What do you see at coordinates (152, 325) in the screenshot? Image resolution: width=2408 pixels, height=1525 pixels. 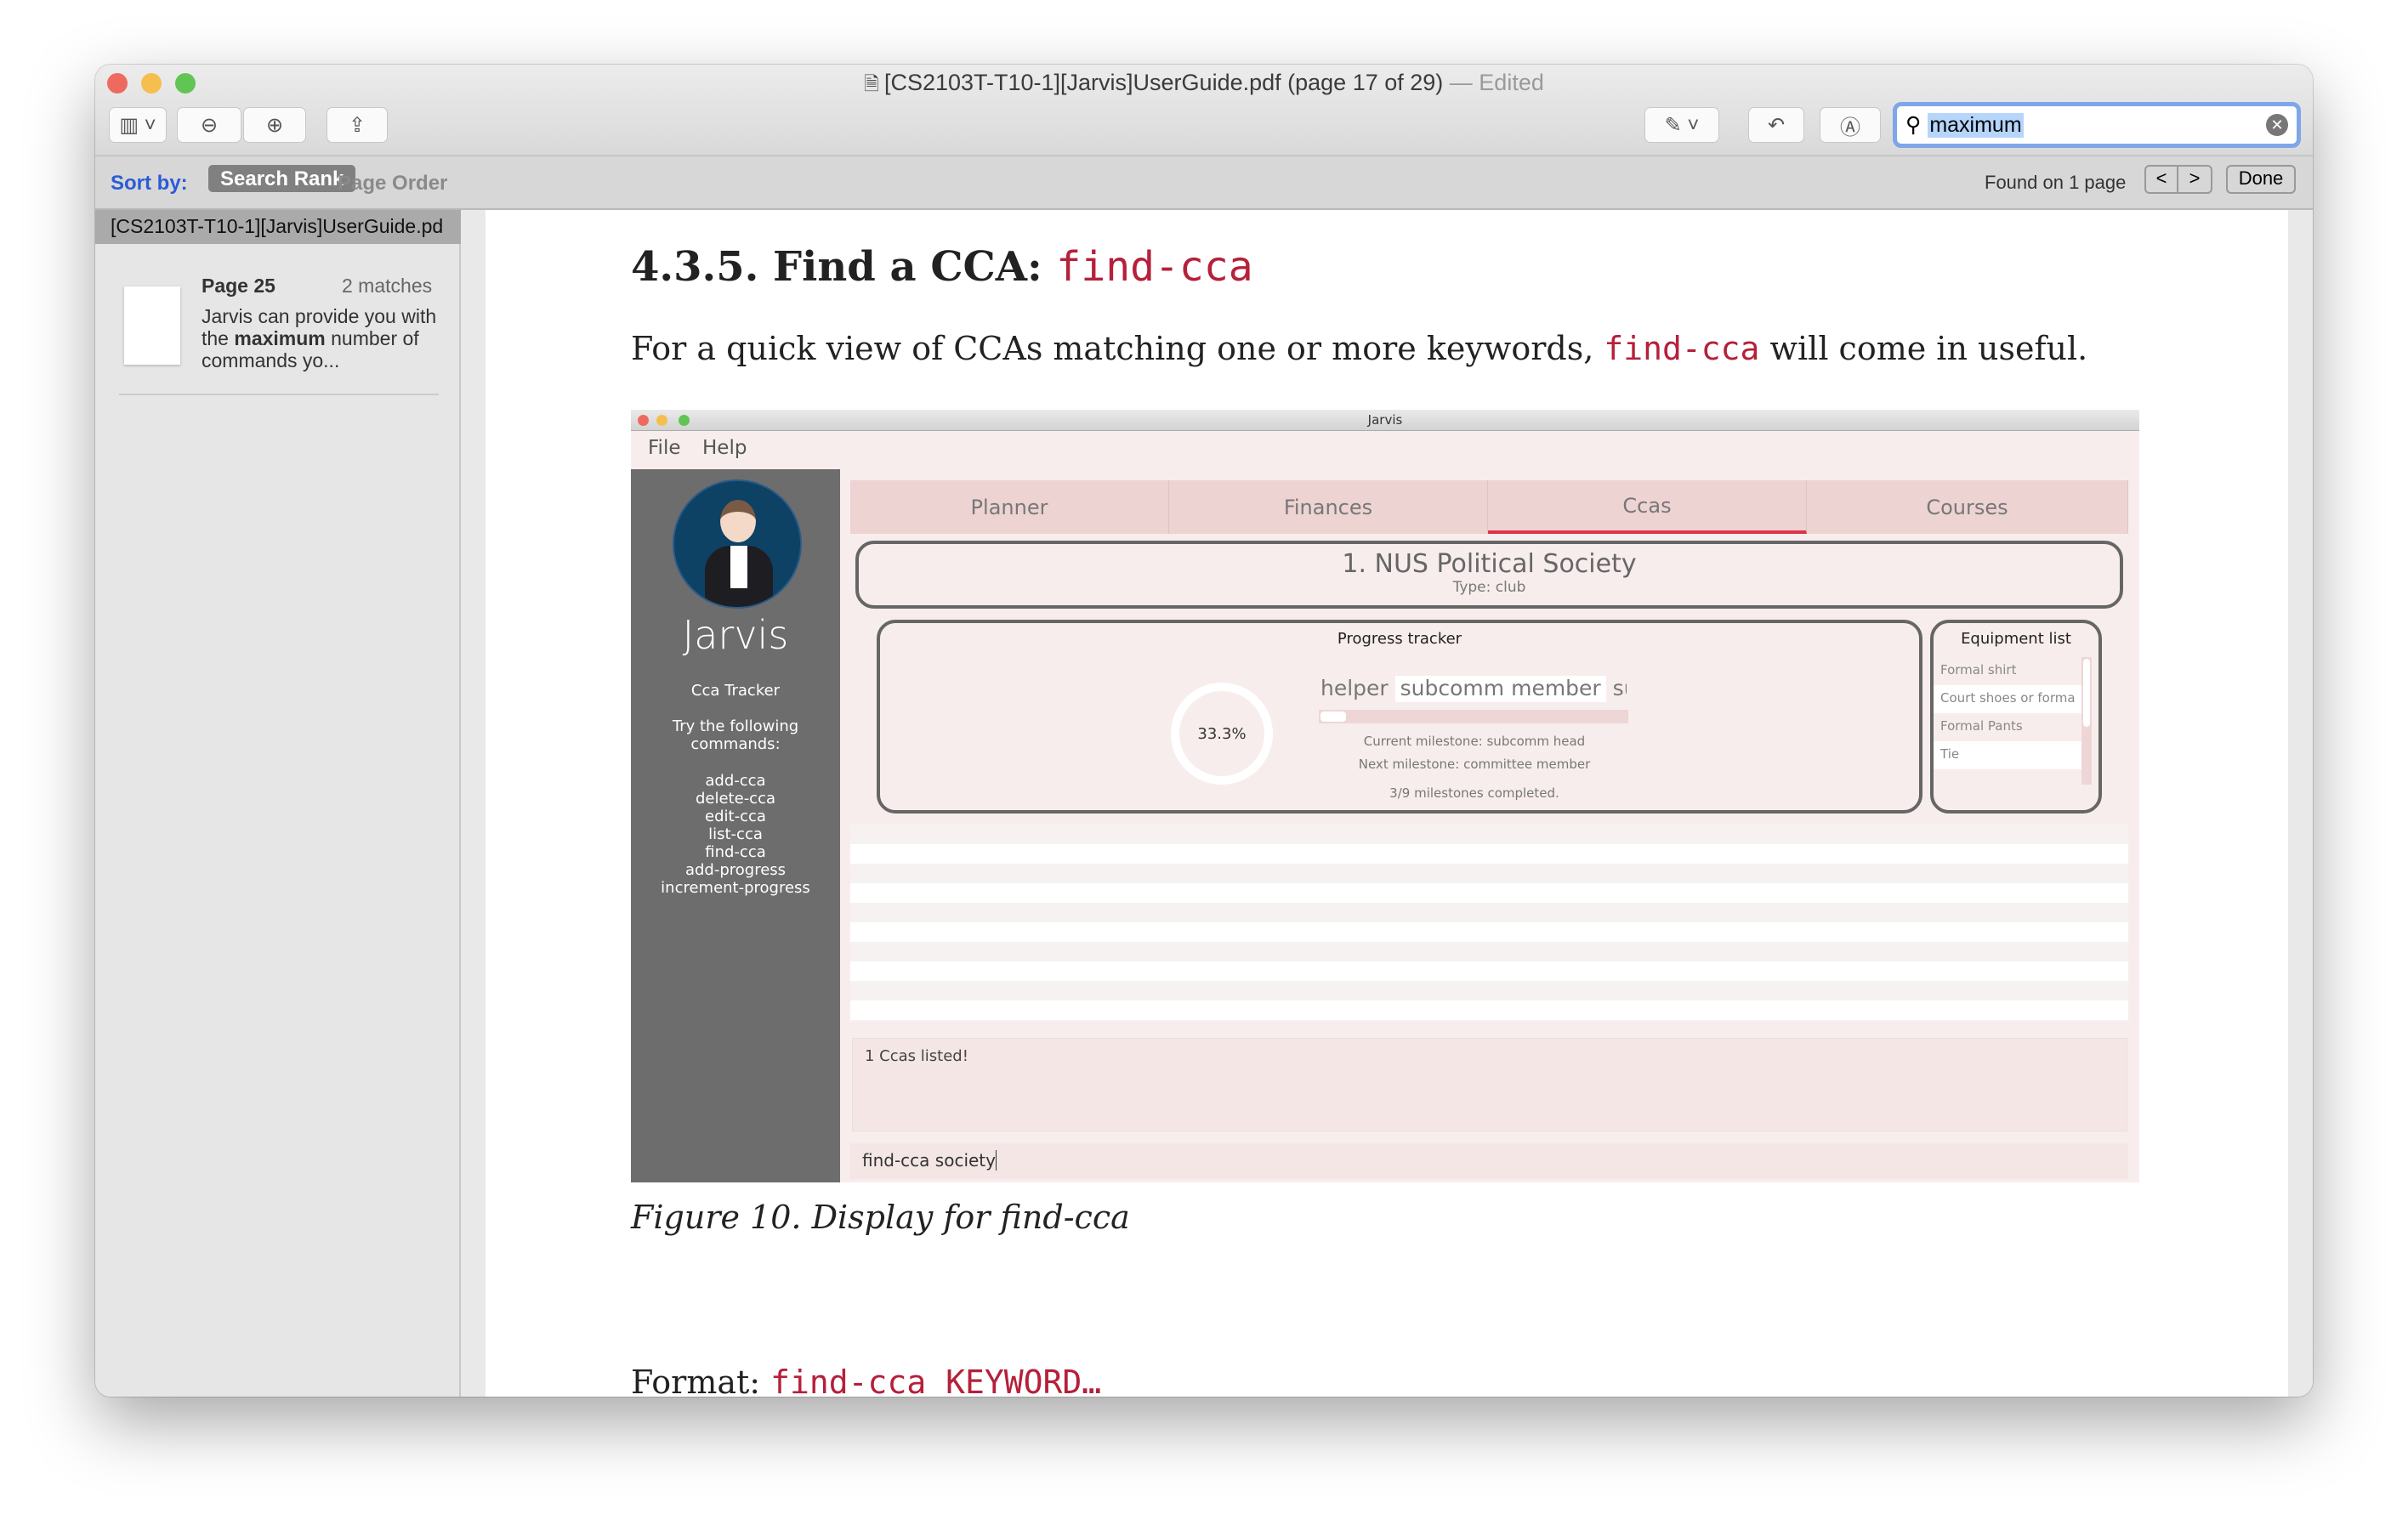 I see `page-thumbnail` at bounding box center [152, 325].